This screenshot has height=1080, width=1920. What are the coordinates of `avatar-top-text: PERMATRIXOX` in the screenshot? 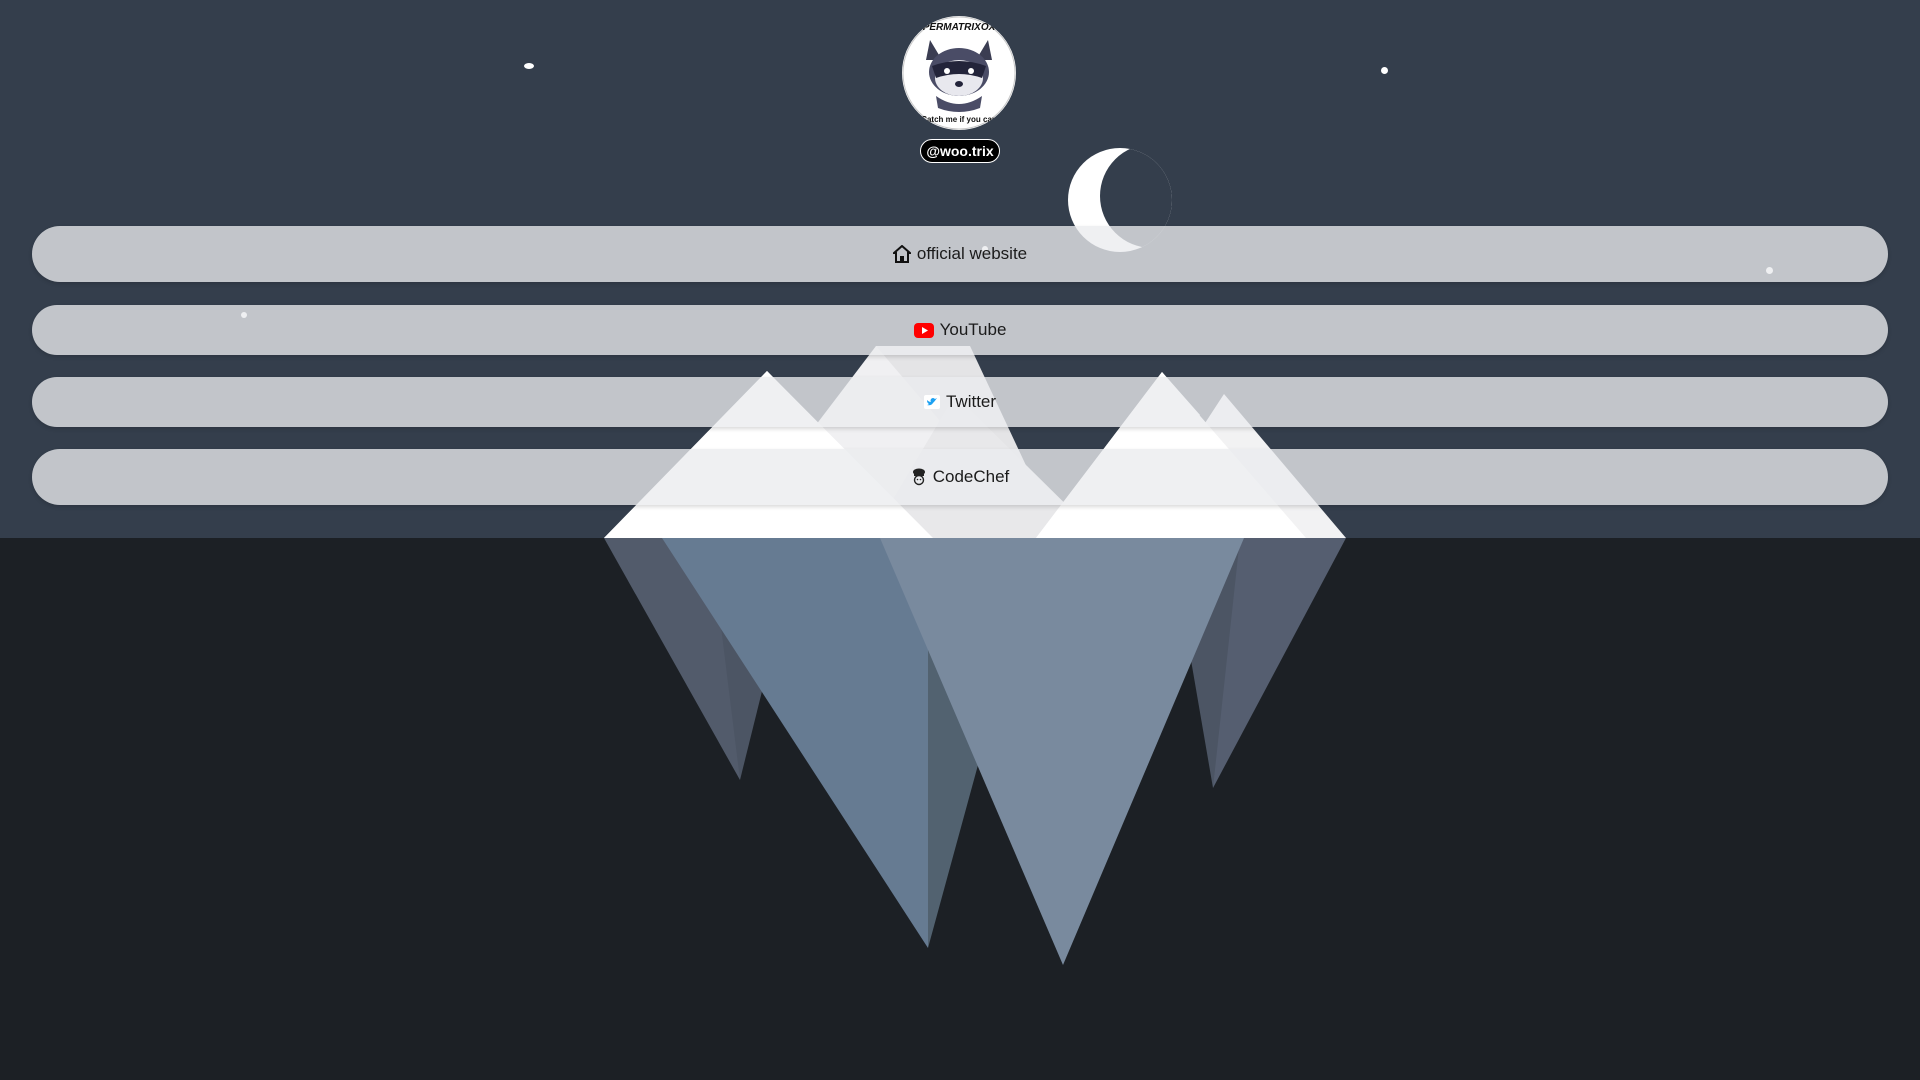 It's located at (960, 27).